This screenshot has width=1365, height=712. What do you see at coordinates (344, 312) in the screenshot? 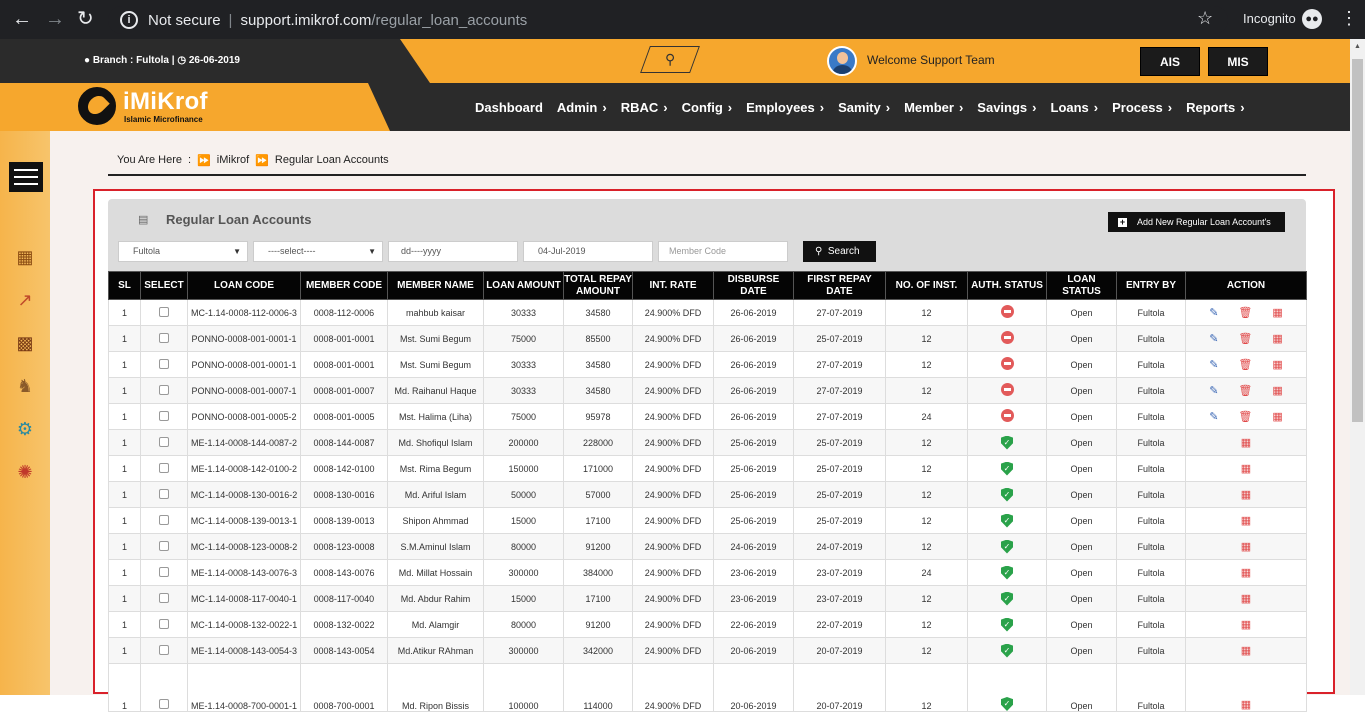
I see `cell-member-code: 0008-112-0006` at bounding box center [344, 312].